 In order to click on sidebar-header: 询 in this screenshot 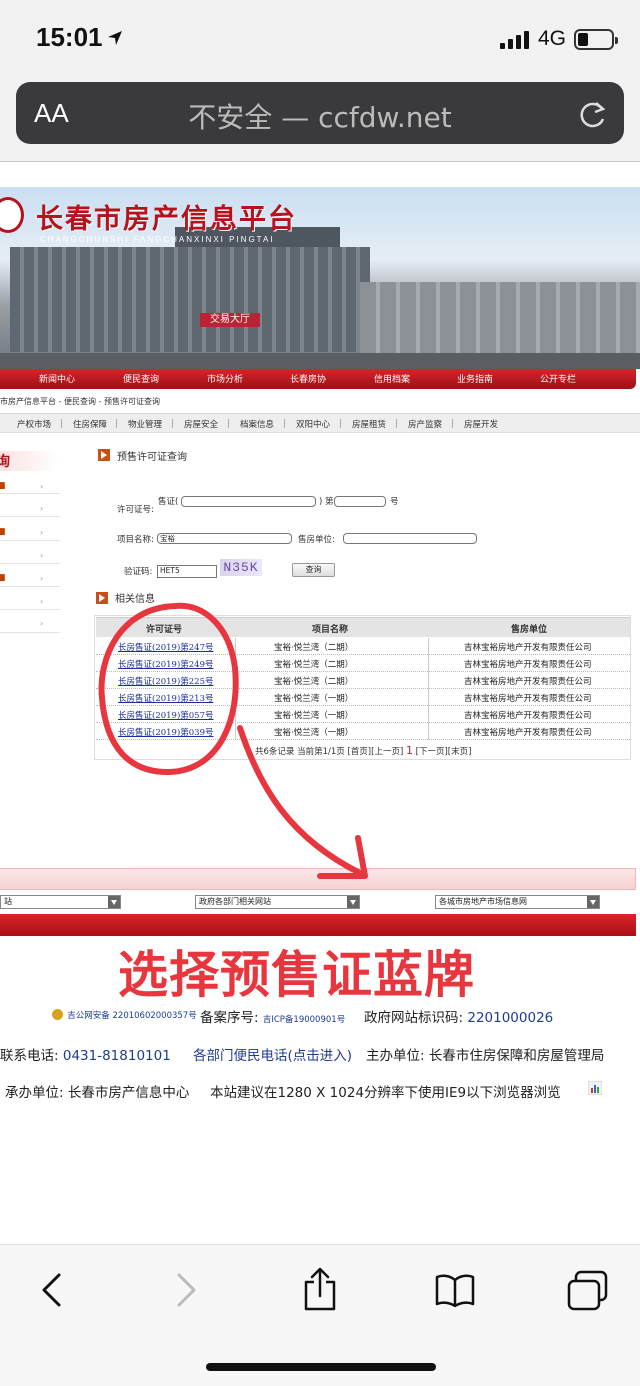, I will do `click(30, 461)`.